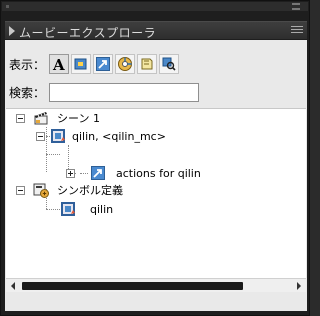  I want to click on text-icon: A, so click(58, 64).